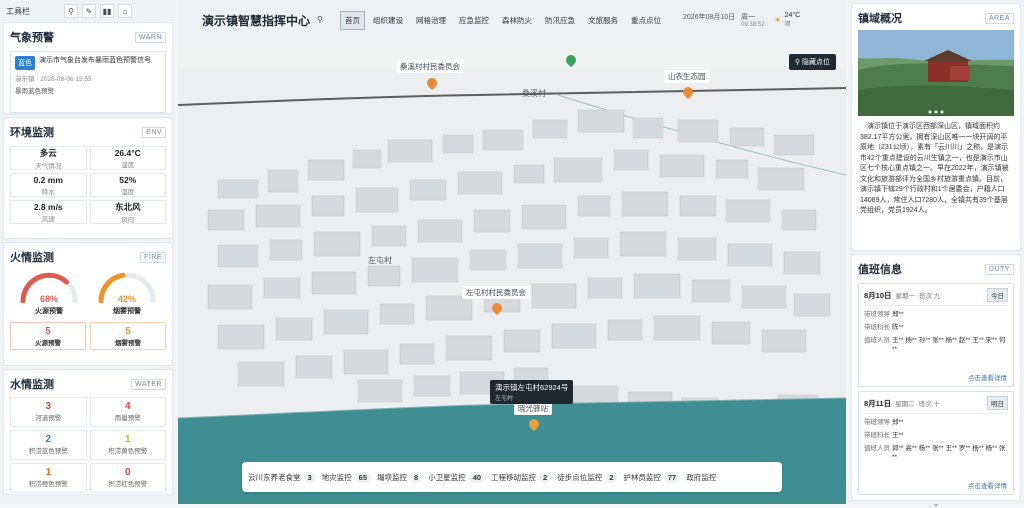 Image resolution: width=1024 pixels, height=508 pixels. Describe the element at coordinates (430, 66) in the screenshot. I see `map-label: 桑溪村村民委员会` at that location.